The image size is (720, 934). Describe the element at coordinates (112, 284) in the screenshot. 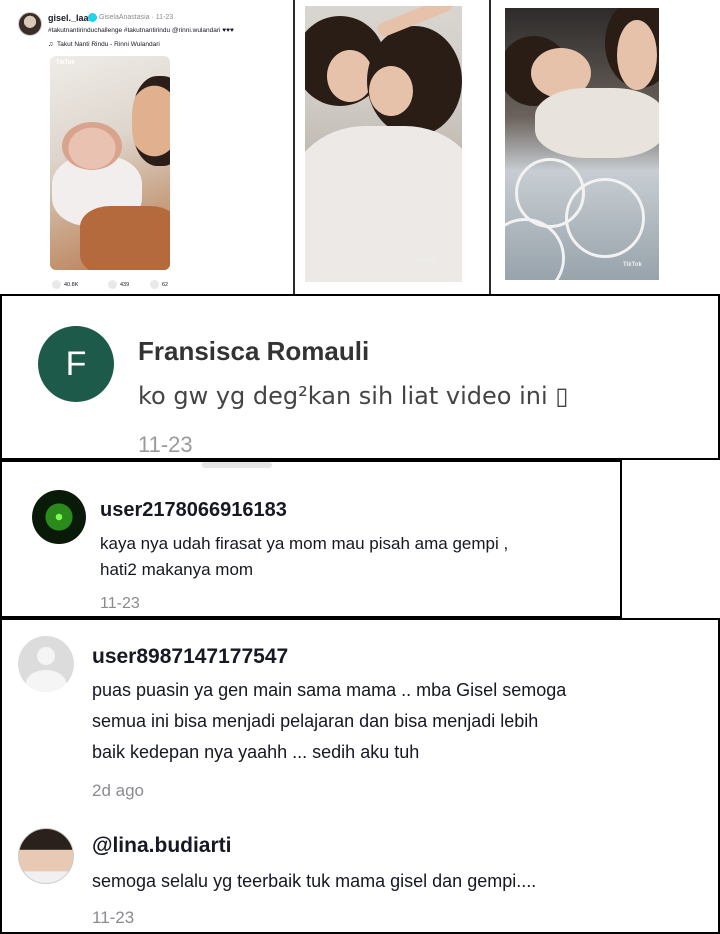

I see `comment-icon` at that location.